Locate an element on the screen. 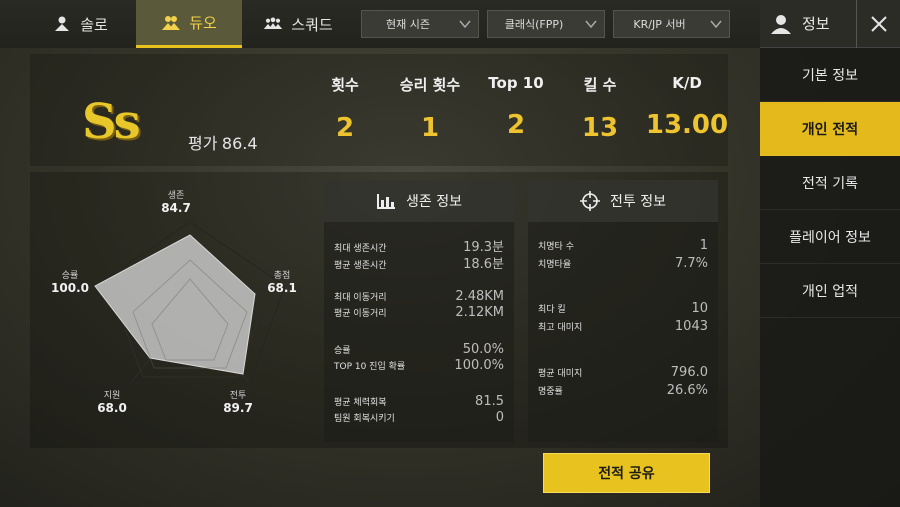 Image resolution: width=900 pixels, height=507 pixels. sidebar-item-personal-stats: 개인 전적 is located at coordinates (830, 129).